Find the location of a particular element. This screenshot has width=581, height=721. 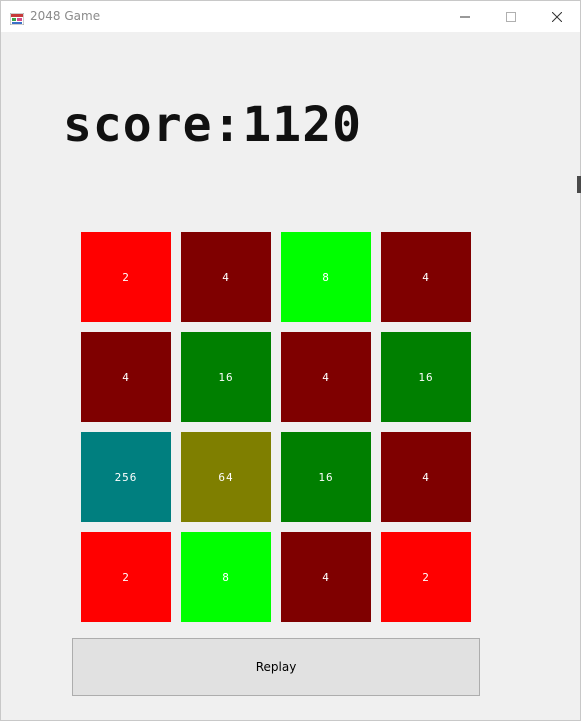

tile: 256 is located at coordinates (126, 477).